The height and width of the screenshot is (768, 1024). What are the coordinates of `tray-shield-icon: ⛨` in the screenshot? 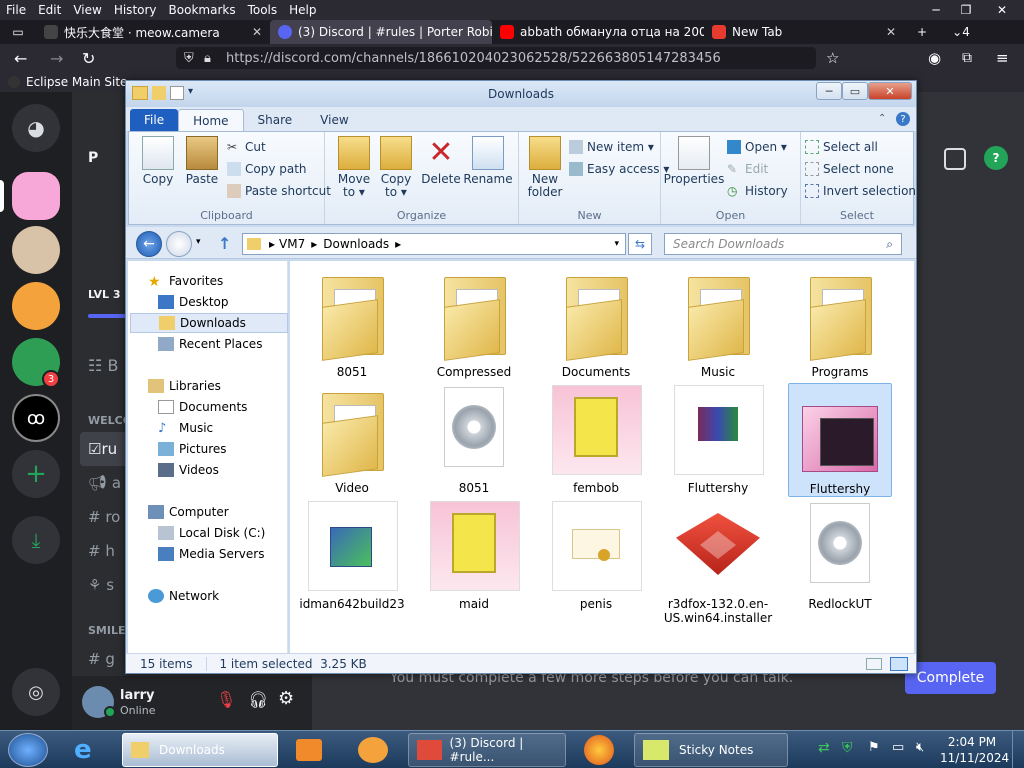 It's located at (847, 748).